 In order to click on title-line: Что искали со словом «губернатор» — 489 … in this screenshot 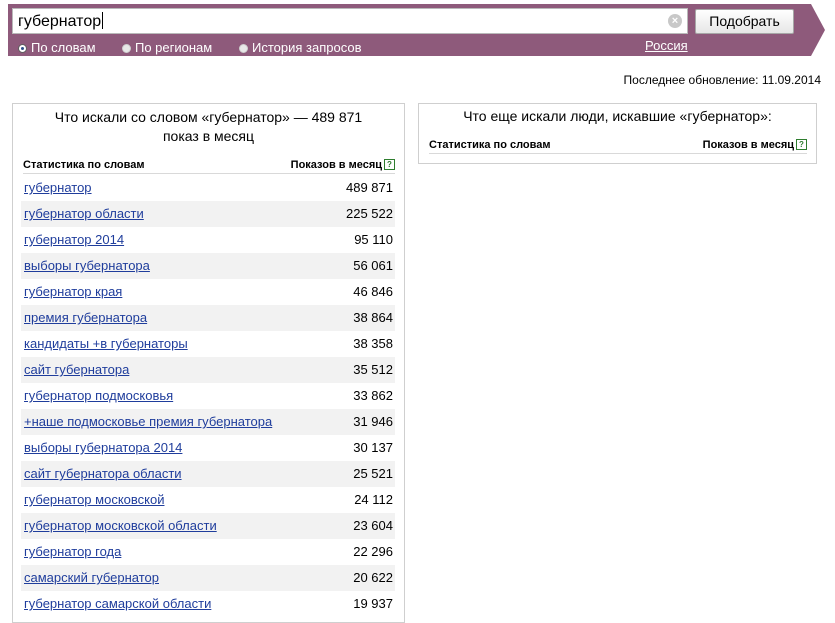, I will do `click(208, 117)`.